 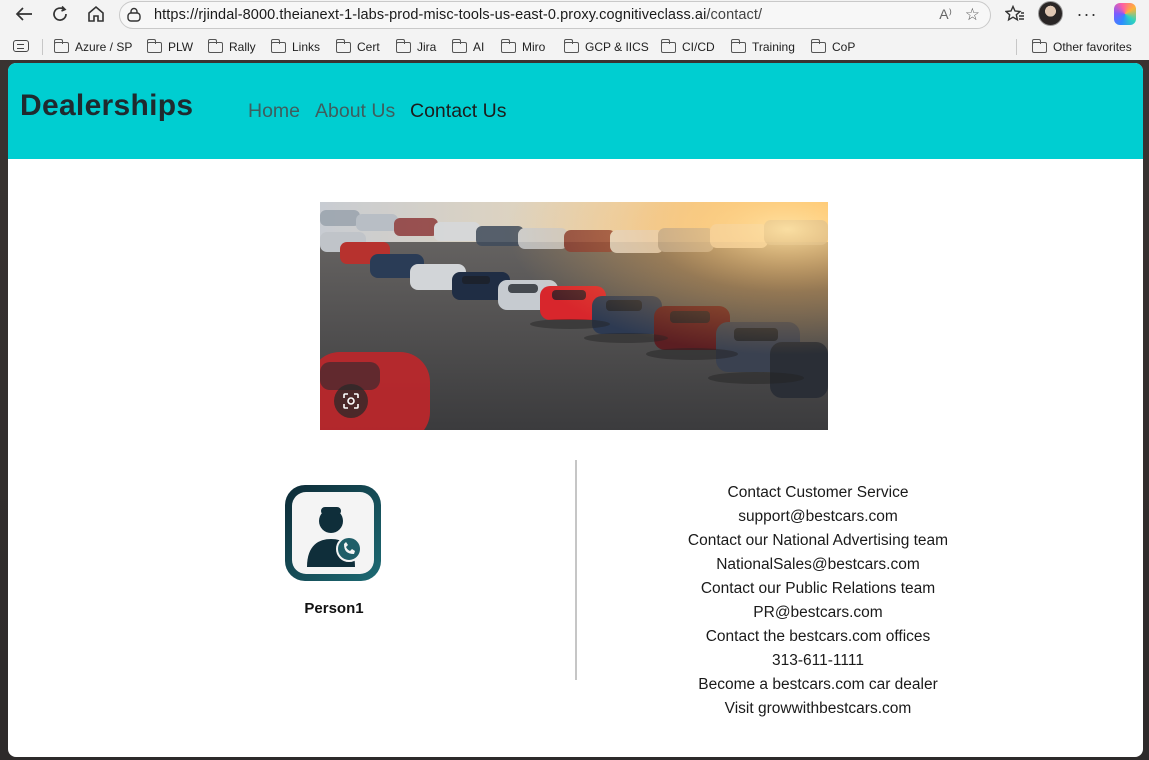 What do you see at coordinates (1125, 14) in the screenshot?
I see `copilot-icon` at bounding box center [1125, 14].